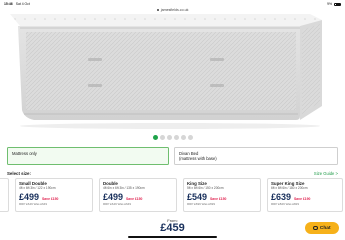 The height and width of the screenshot is (240, 345). I want to click on from-price: £459, so click(172, 228).